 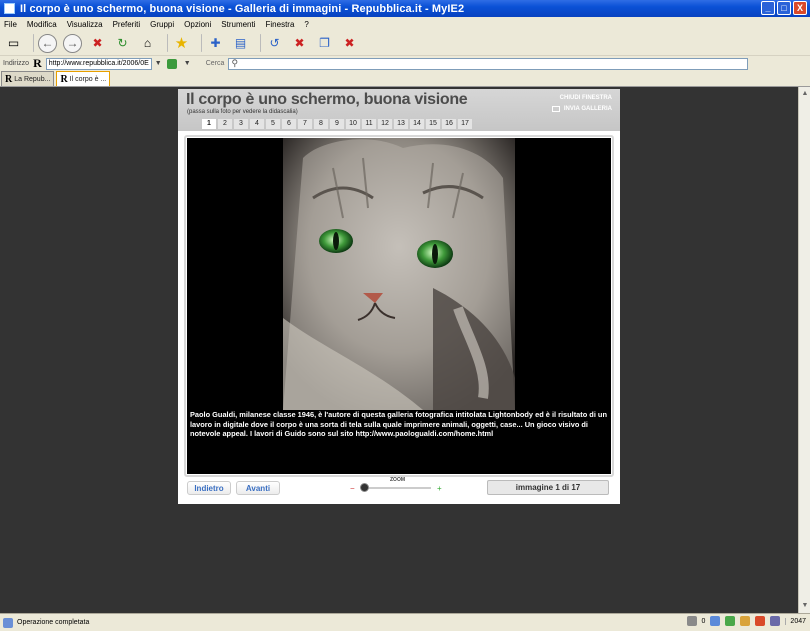 I want to click on menu-gruppi: Gruppi, so click(x=162, y=24).